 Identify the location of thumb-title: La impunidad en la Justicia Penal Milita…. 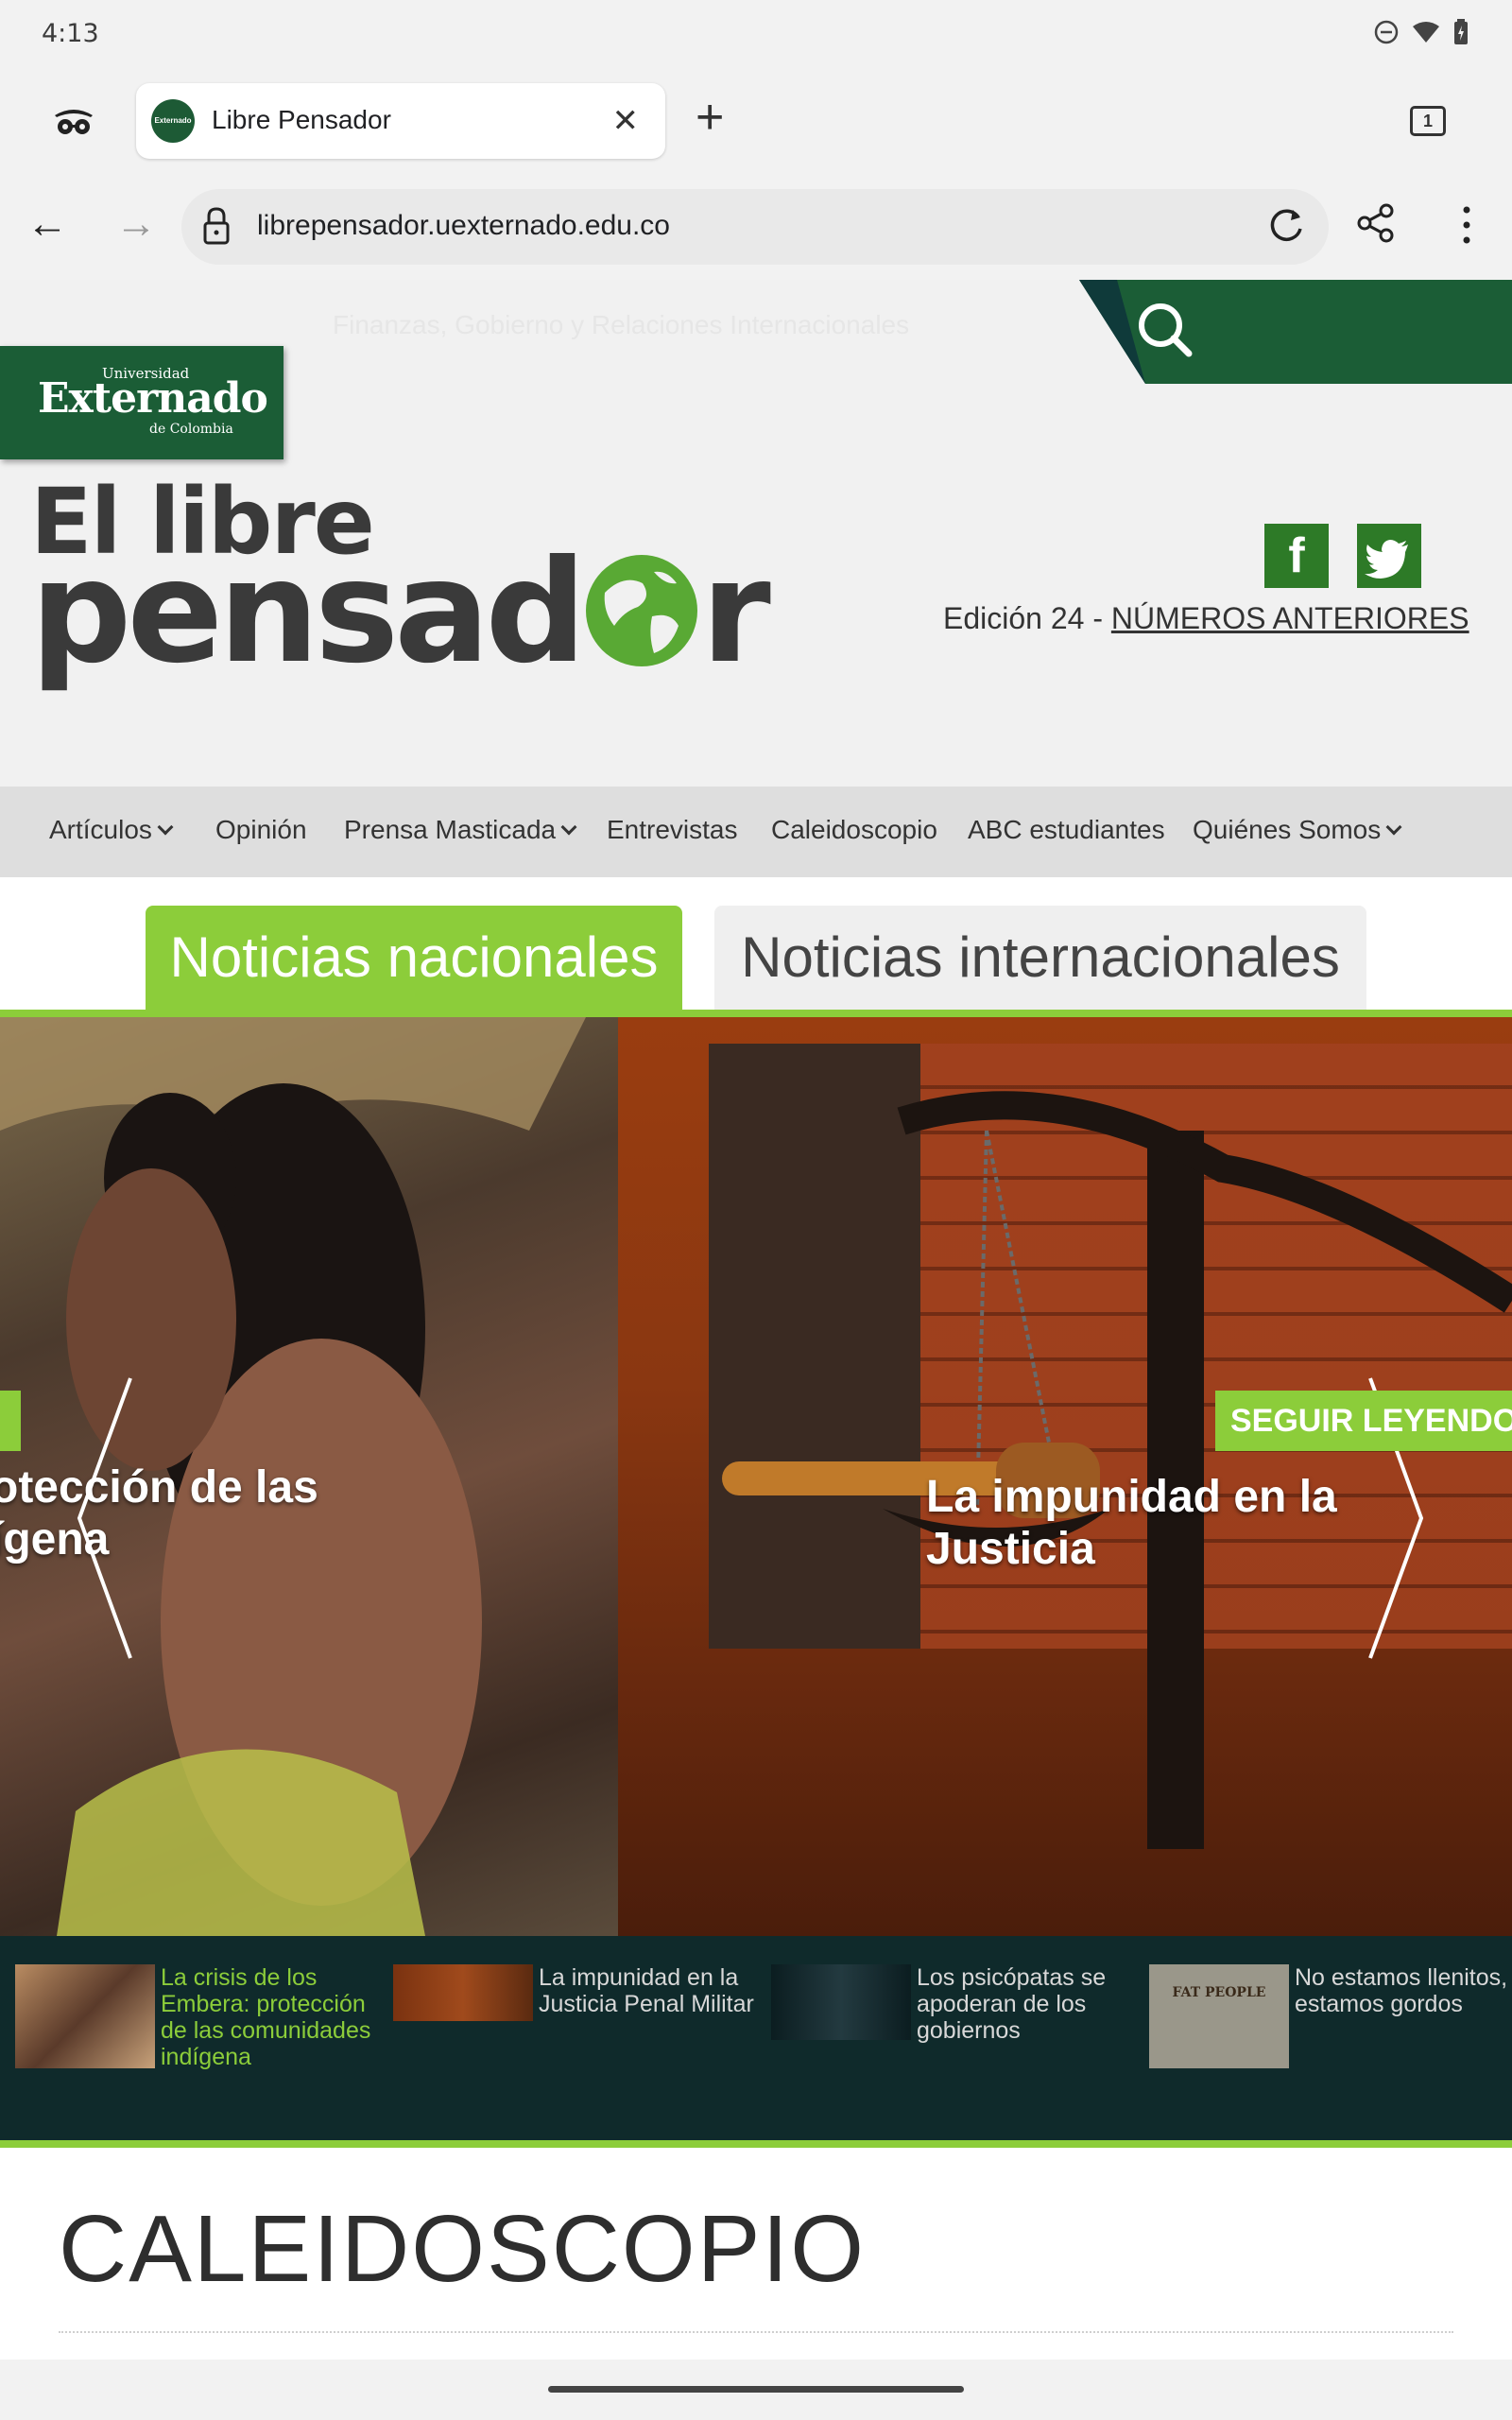
(646, 1991).